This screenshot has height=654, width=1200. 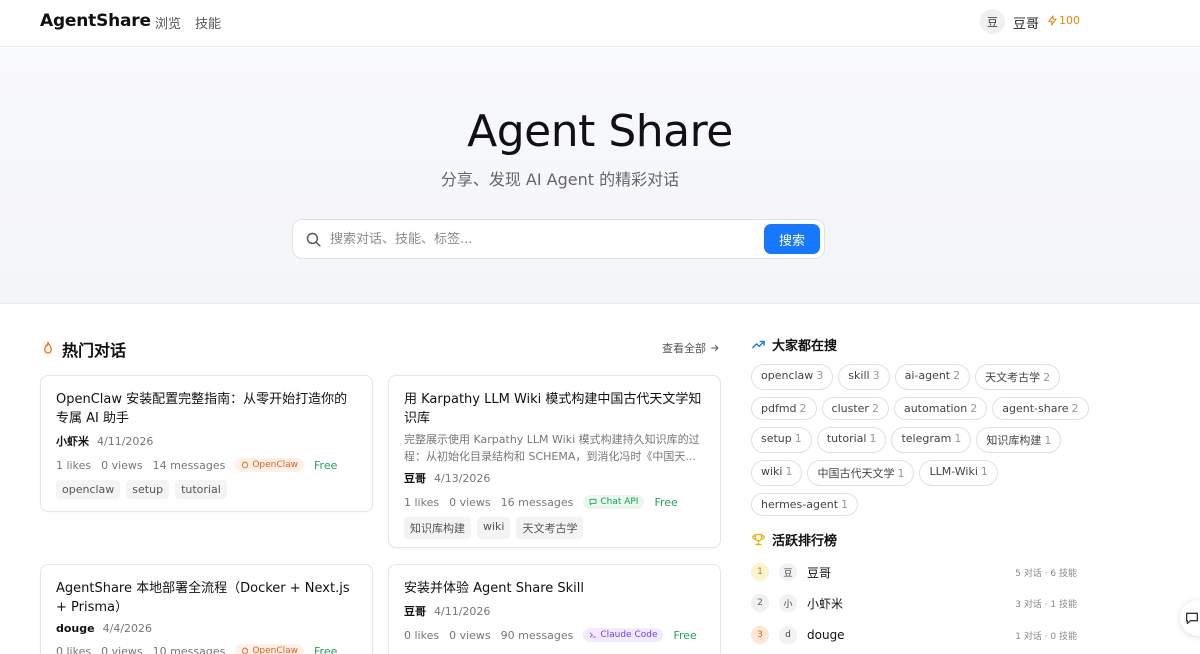 What do you see at coordinates (201, 489) in the screenshot?
I see `tag: tutorial` at bounding box center [201, 489].